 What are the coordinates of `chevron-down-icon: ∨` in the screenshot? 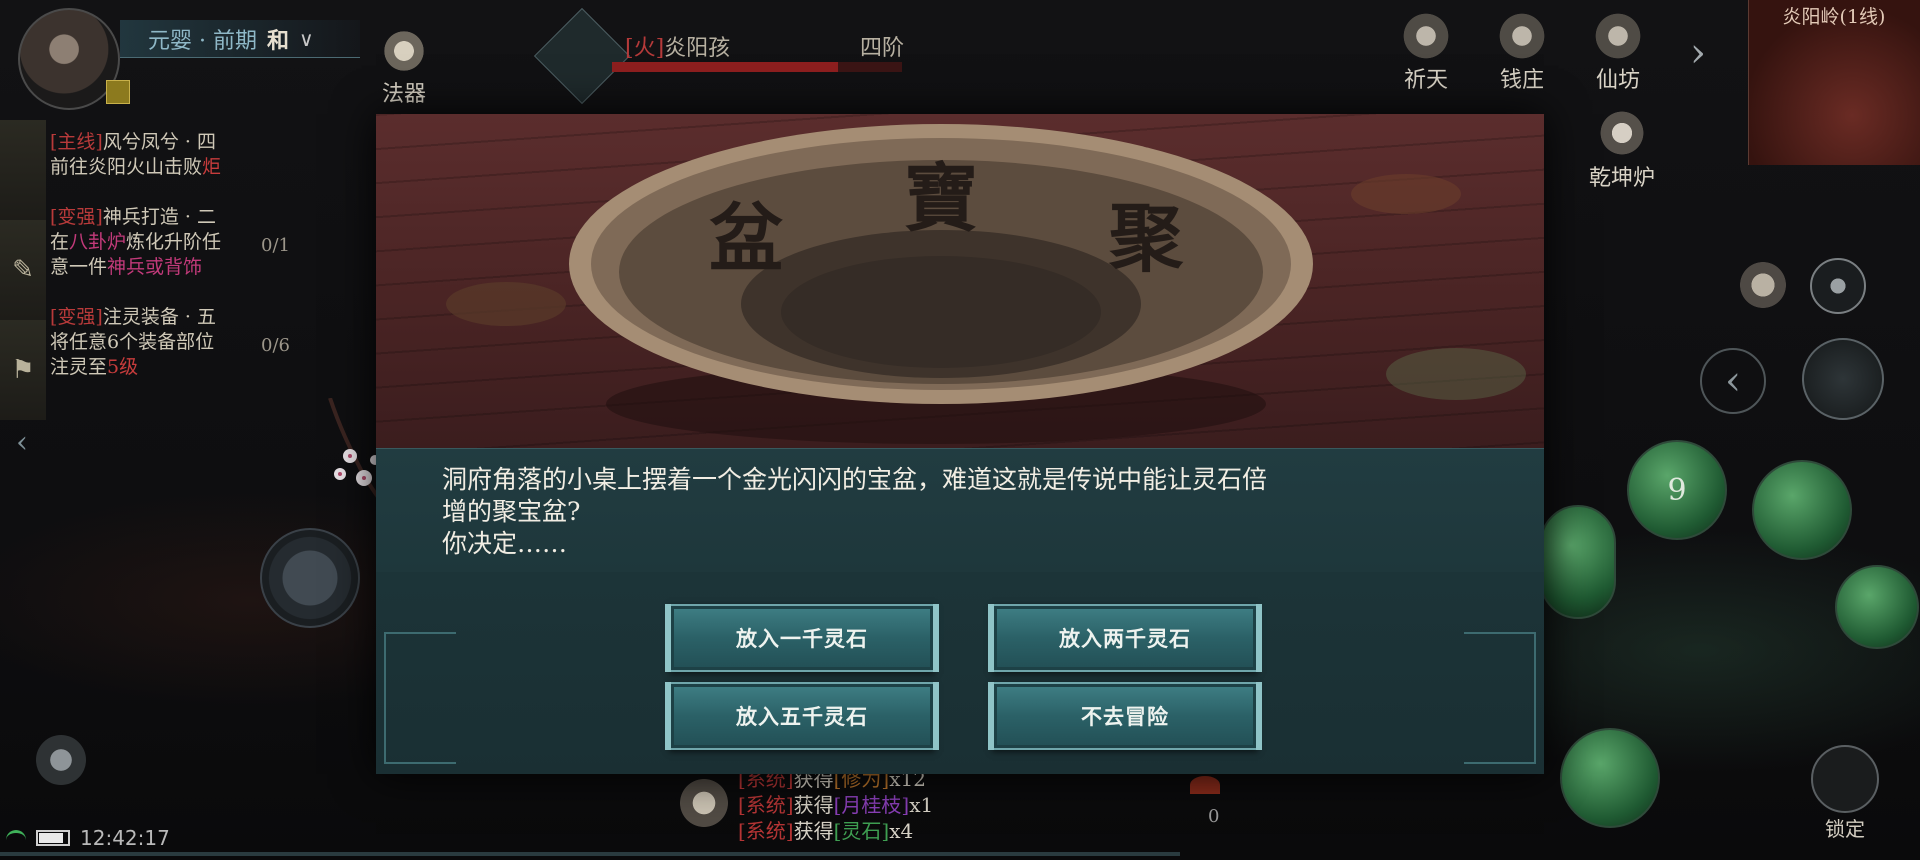 It's located at (306, 39).